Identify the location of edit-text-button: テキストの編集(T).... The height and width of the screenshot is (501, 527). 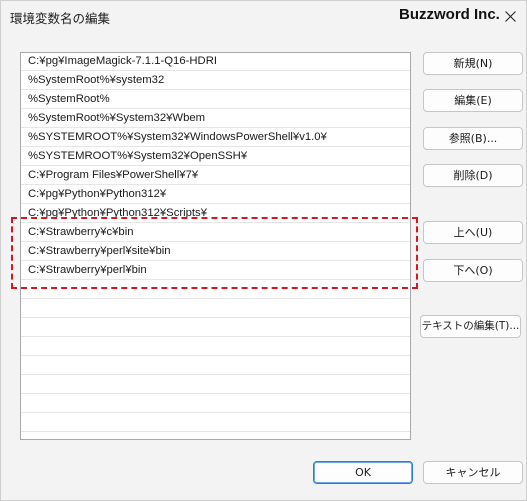
(470, 326).